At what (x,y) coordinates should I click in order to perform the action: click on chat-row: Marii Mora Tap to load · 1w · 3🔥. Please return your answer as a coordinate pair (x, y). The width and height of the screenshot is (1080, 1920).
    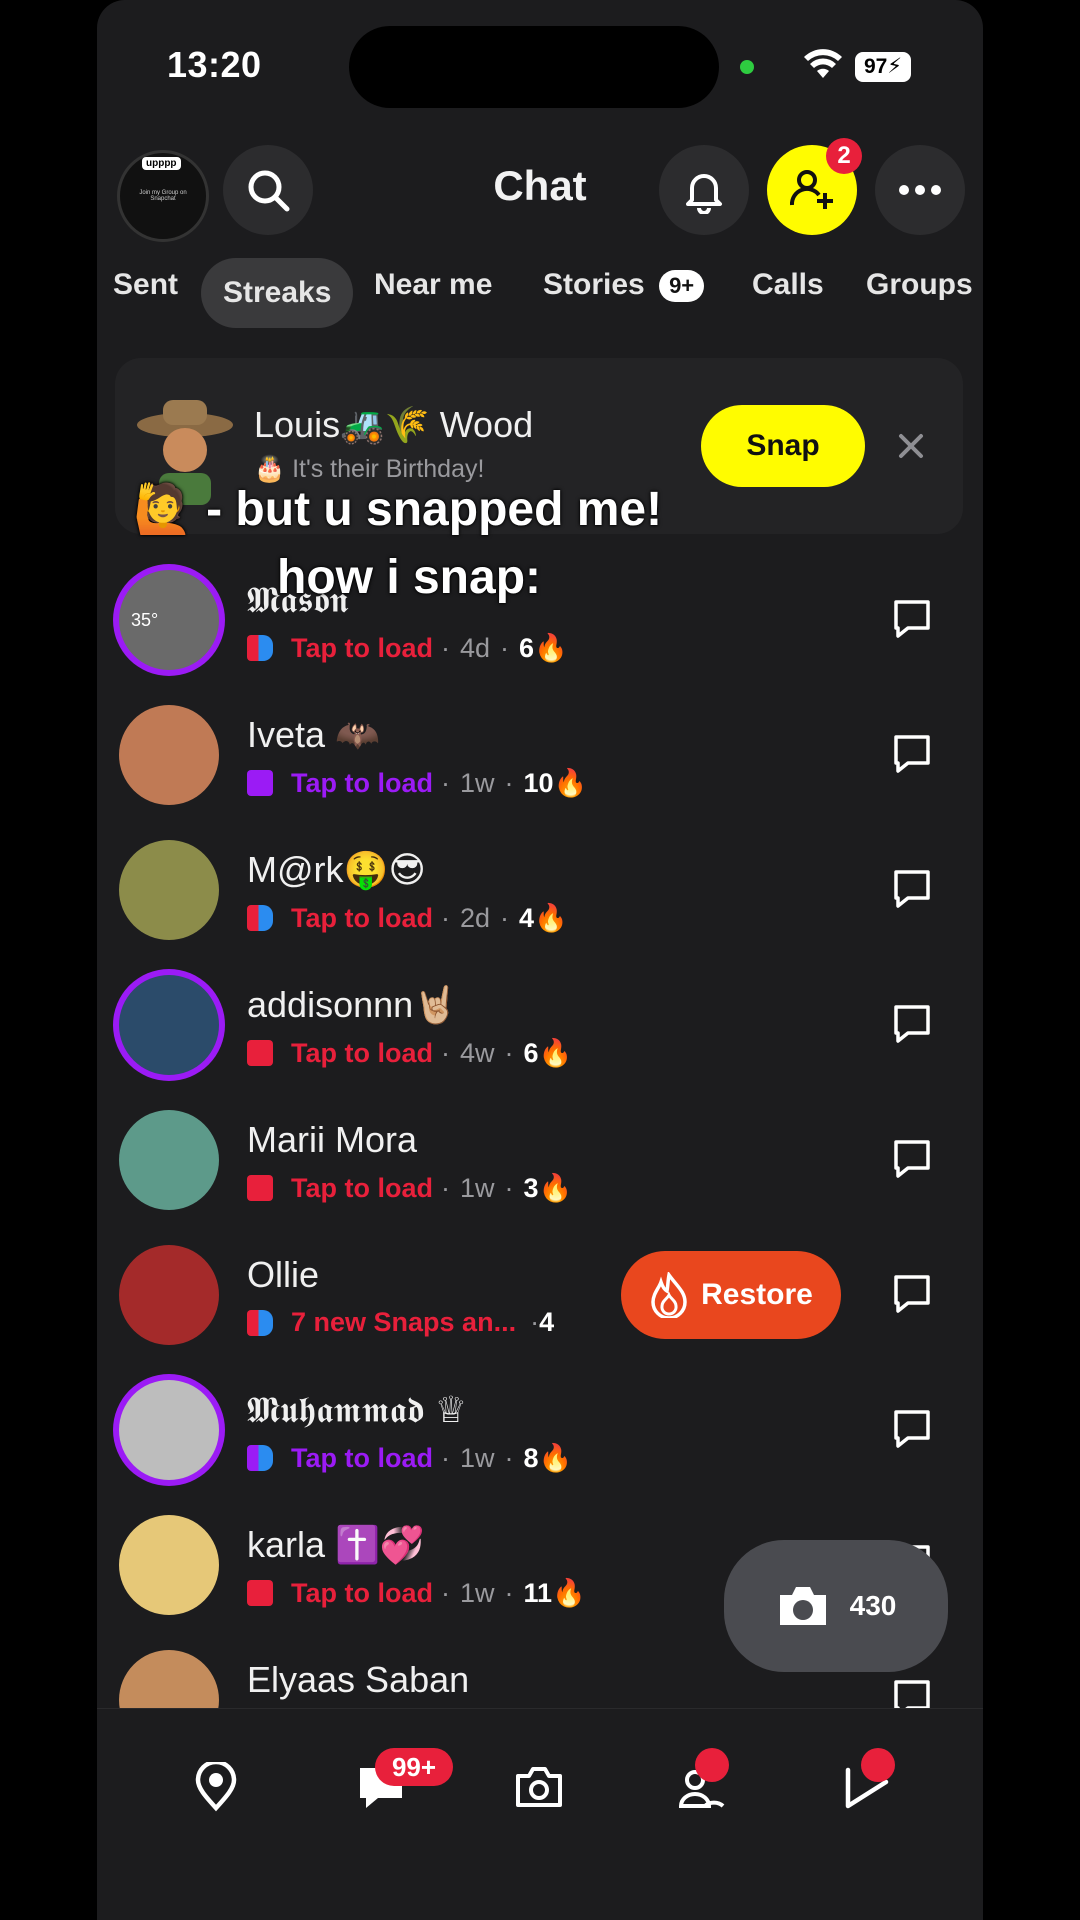
    Looking at the image, I should click on (540, 1159).